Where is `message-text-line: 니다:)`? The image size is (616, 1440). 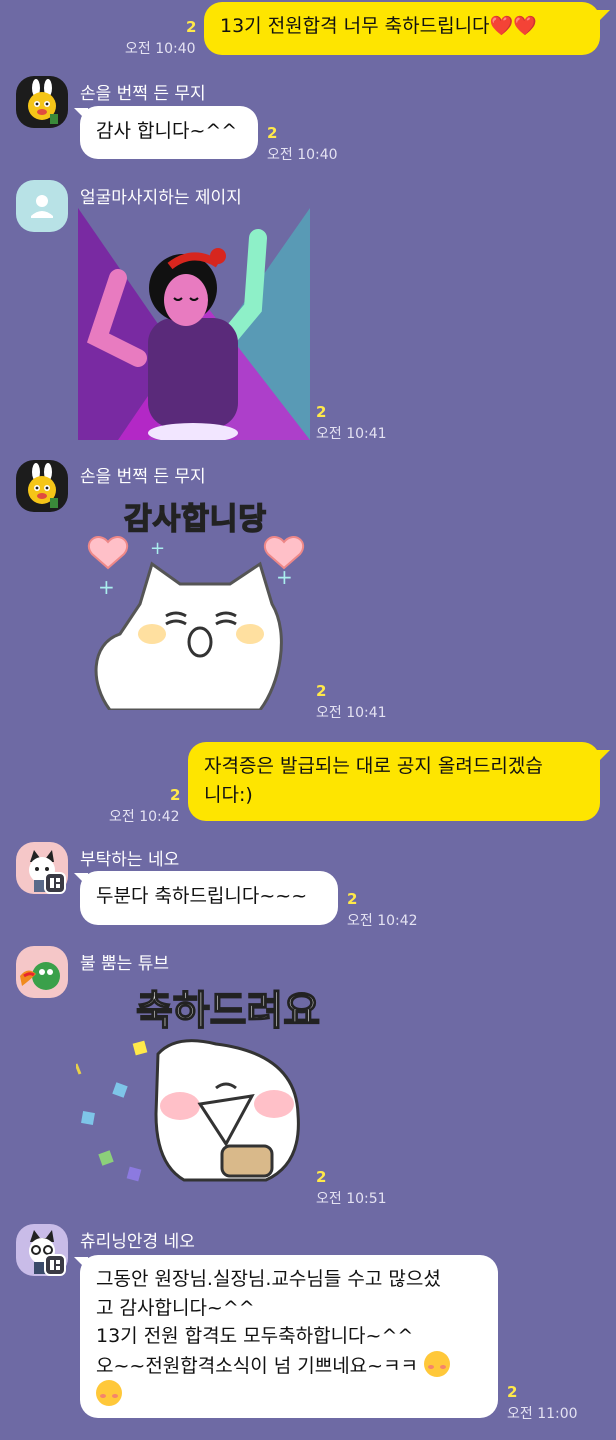
message-text-line: 니다:) is located at coordinates (228, 795).